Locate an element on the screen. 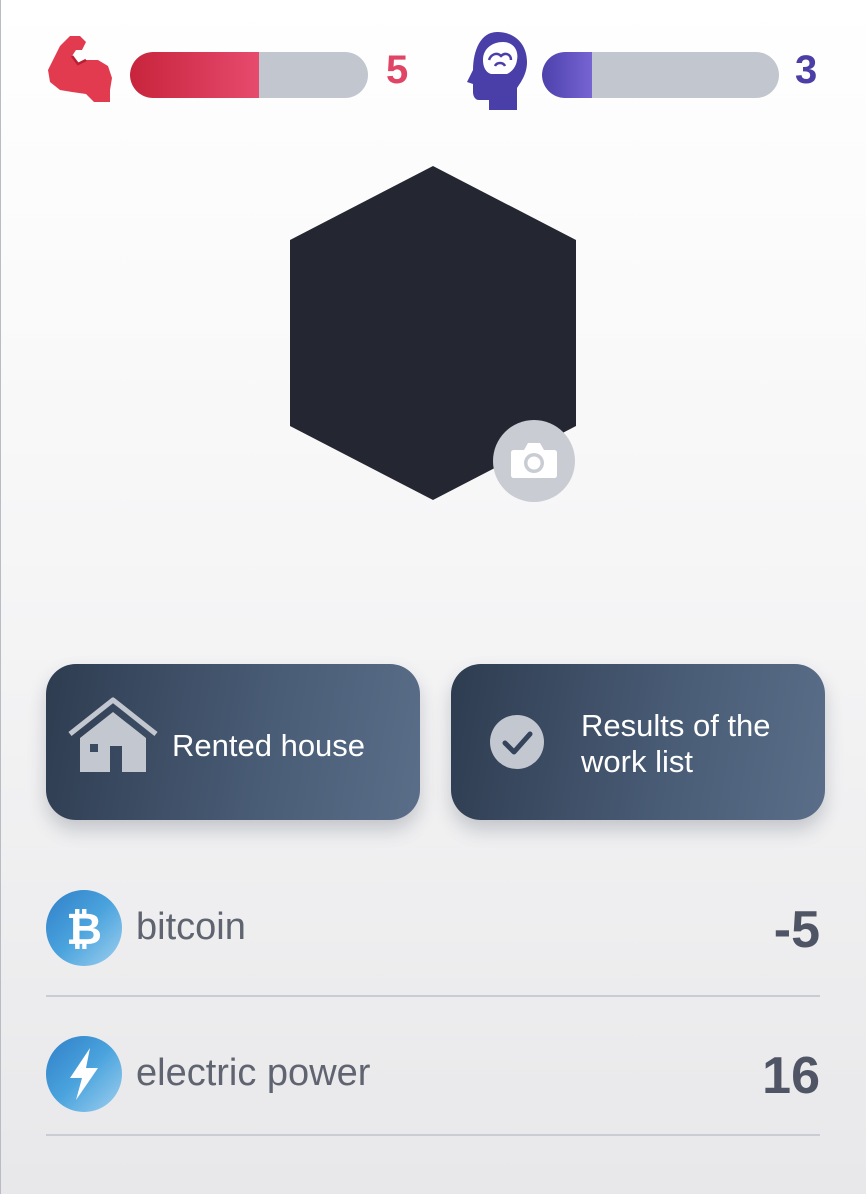  rented-house-button: Rented house is located at coordinates (233, 742).